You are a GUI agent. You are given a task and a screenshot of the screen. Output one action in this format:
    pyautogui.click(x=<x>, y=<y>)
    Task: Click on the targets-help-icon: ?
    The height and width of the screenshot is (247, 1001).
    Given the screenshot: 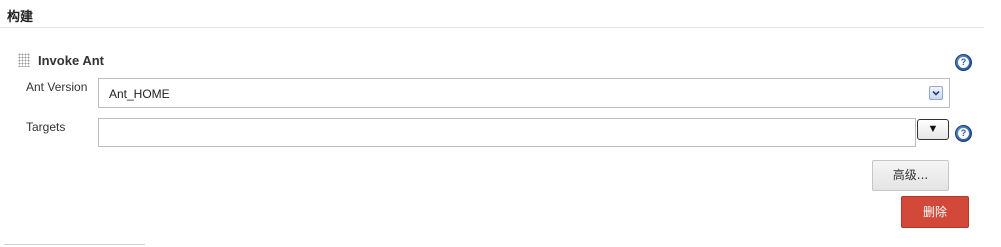 What is the action you would take?
    pyautogui.click(x=963, y=133)
    